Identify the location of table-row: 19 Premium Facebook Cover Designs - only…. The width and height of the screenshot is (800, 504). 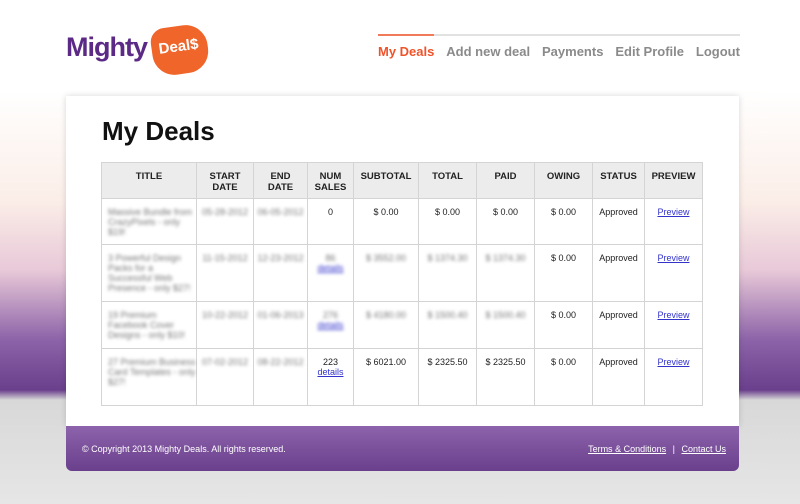
(402, 325).